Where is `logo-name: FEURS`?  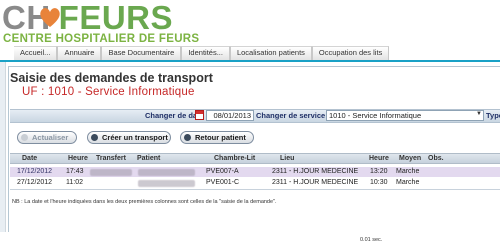 logo-name: FEURS is located at coordinates (116, 18).